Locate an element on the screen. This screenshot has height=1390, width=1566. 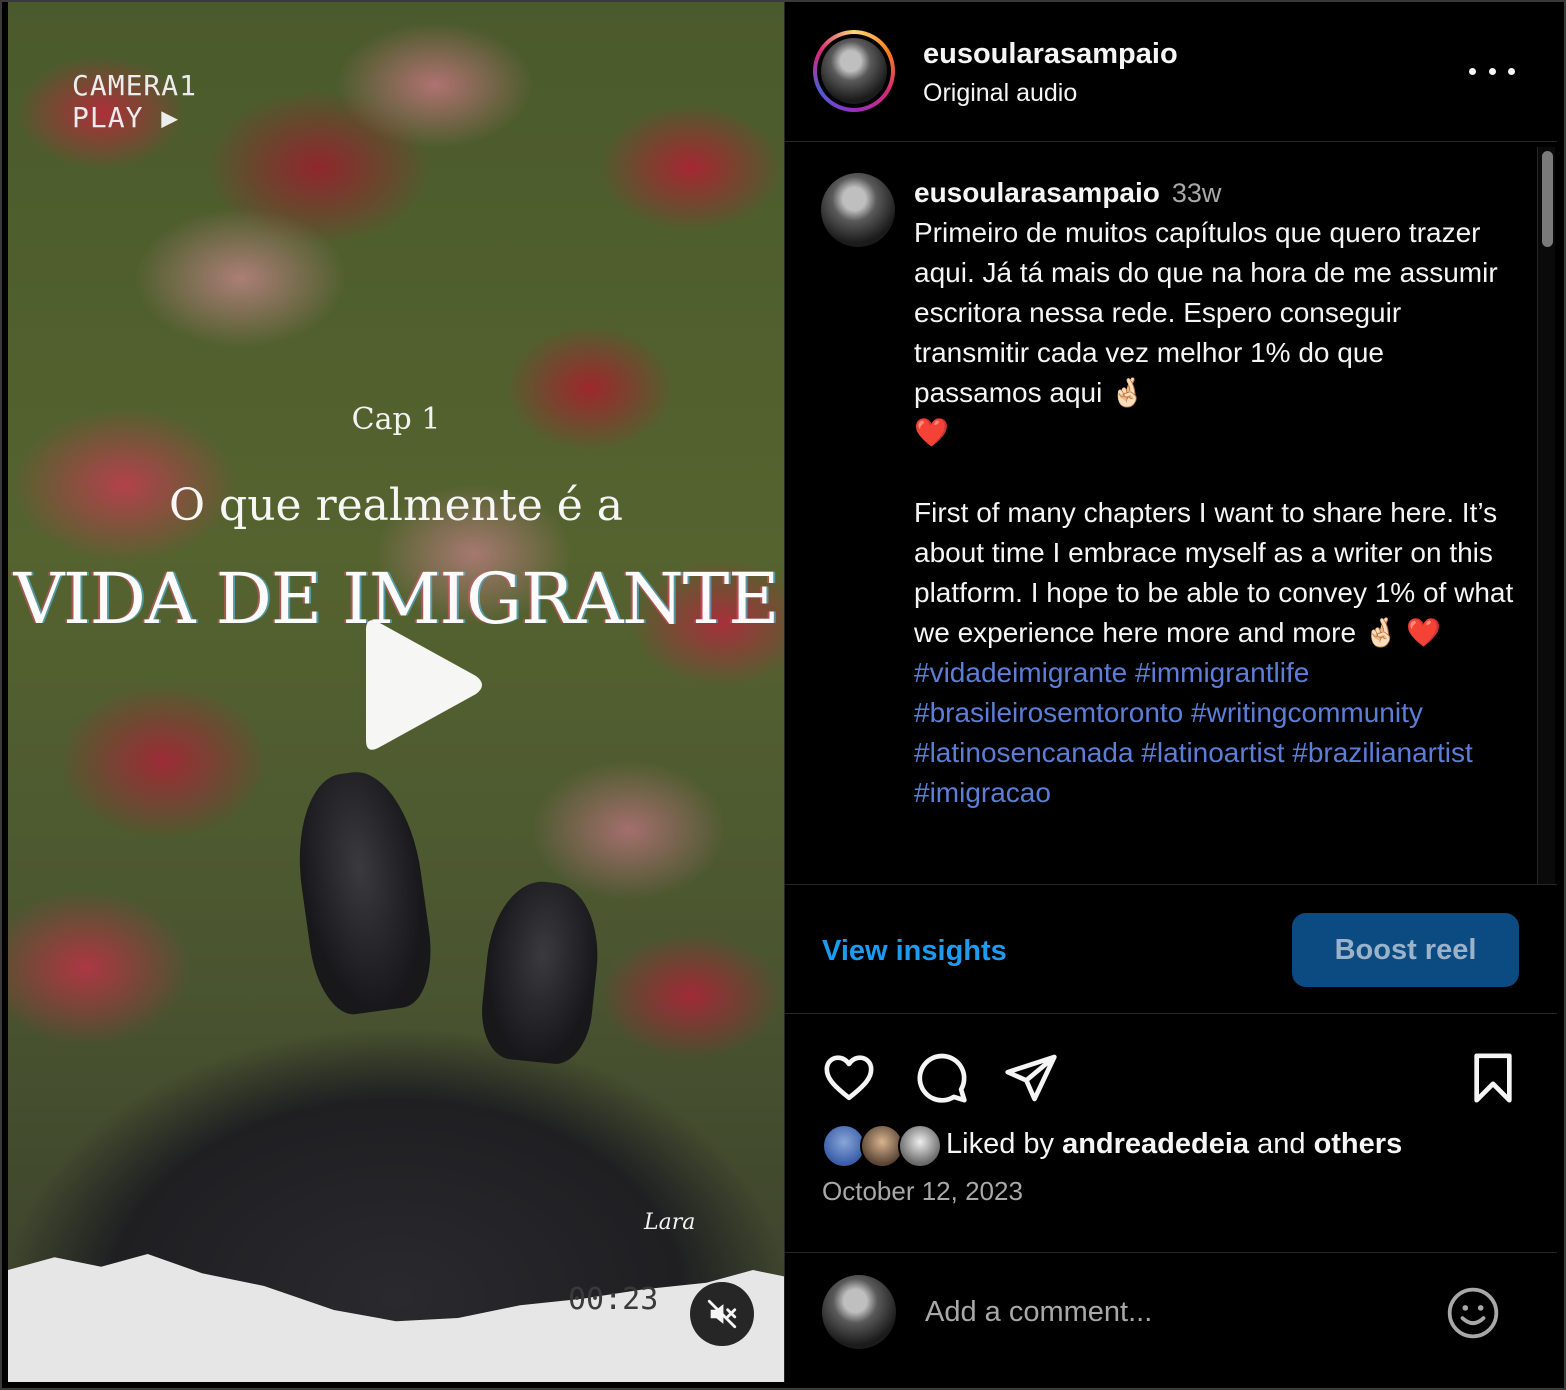
post-date: October 12, 2023 is located at coordinates (922, 1191).